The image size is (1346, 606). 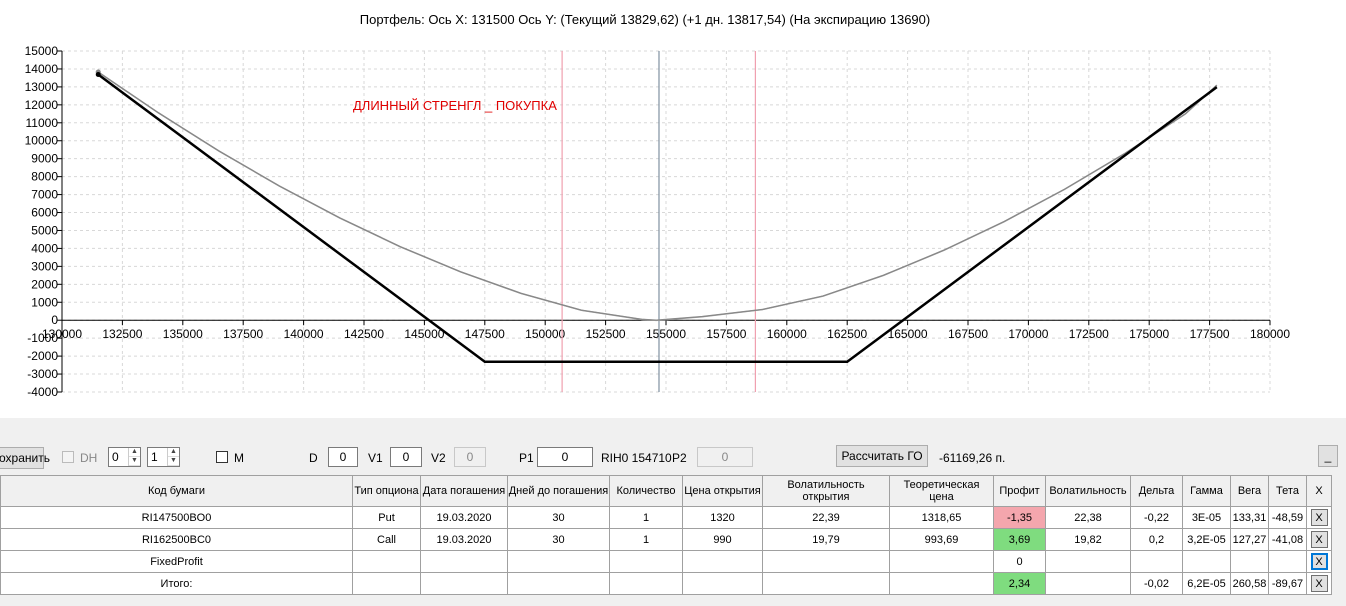 I want to click on minimize-button: _, so click(x=1328, y=456).